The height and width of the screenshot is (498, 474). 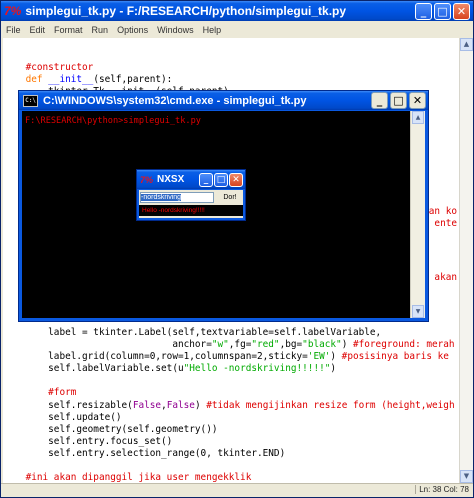 I want to click on editor-close-button: ✕, so click(x=461, y=11).